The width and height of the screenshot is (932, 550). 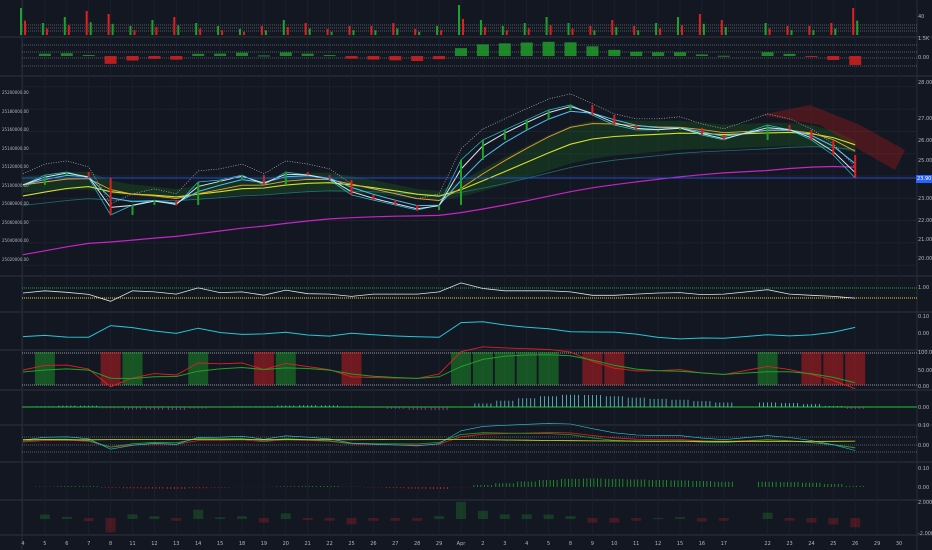 I want to click on date-axis-label: 22, so click(x=767, y=544).